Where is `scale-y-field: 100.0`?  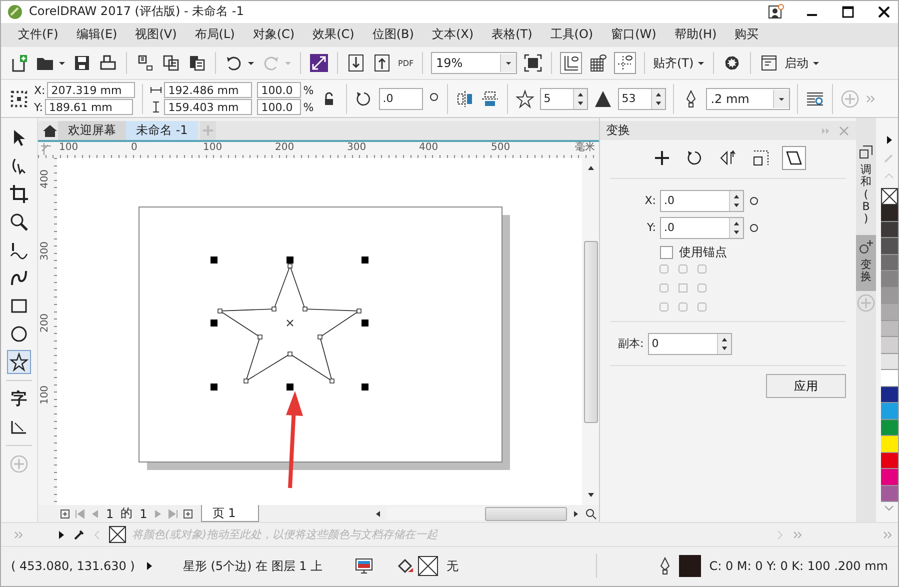 scale-y-field: 100.0 is located at coordinates (279, 107).